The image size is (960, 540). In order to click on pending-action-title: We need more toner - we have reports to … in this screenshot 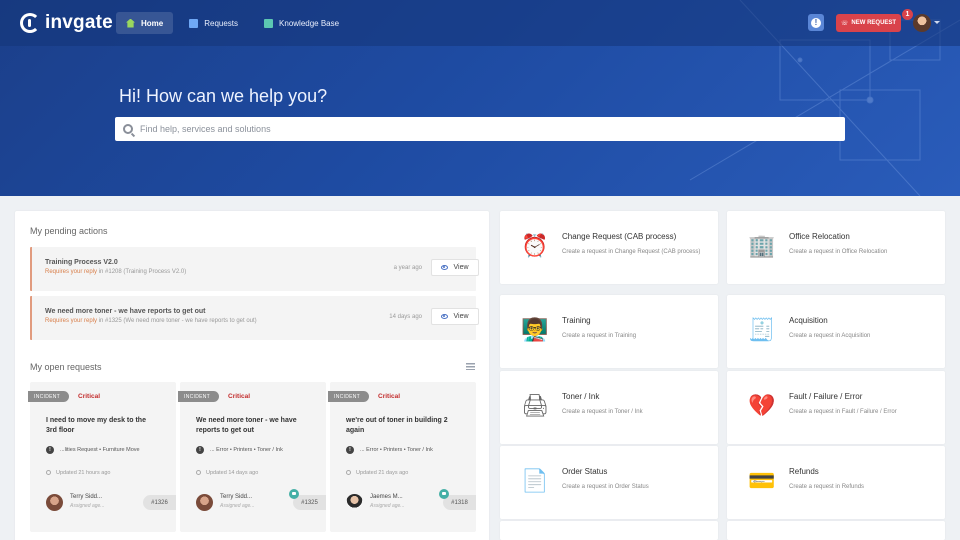, I will do `click(125, 311)`.